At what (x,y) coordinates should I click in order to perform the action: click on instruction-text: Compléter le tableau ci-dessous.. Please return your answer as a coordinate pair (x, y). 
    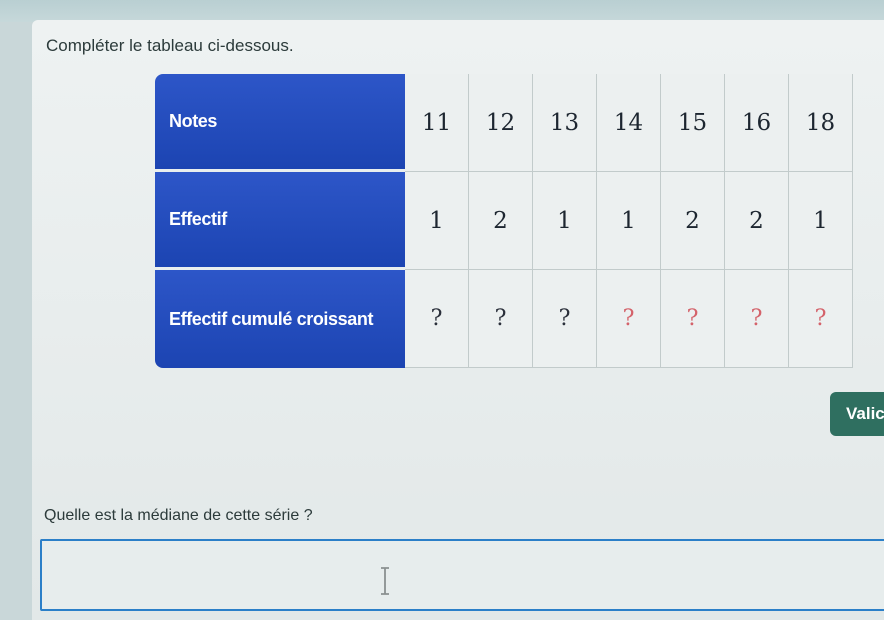
    Looking at the image, I should click on (170, 45).